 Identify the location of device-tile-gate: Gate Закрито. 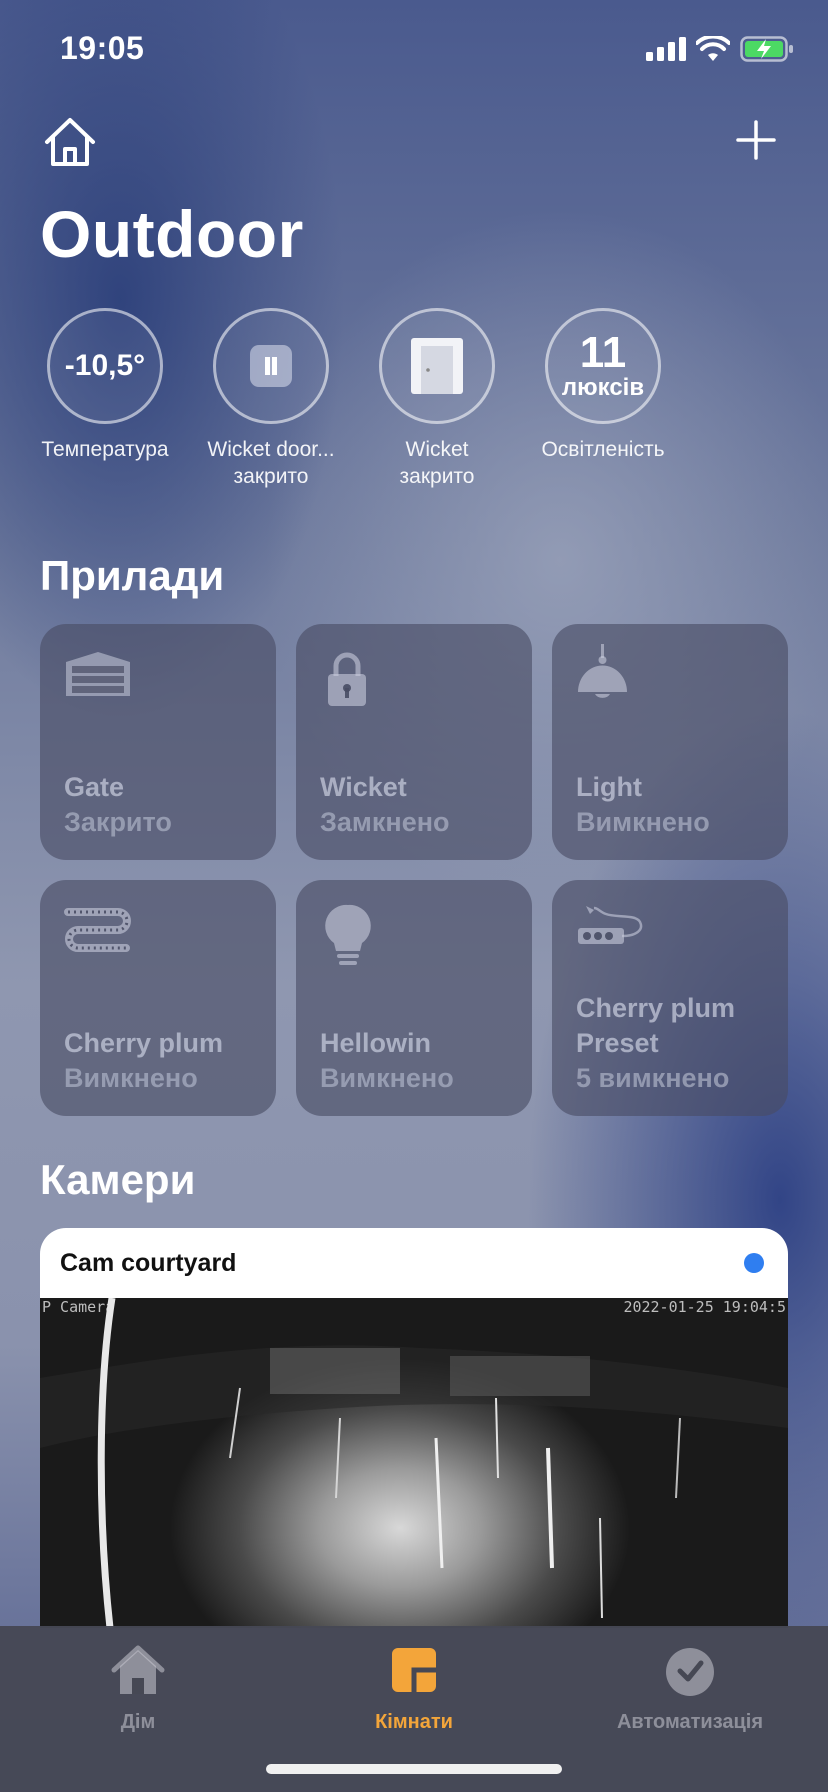
(158, 742).